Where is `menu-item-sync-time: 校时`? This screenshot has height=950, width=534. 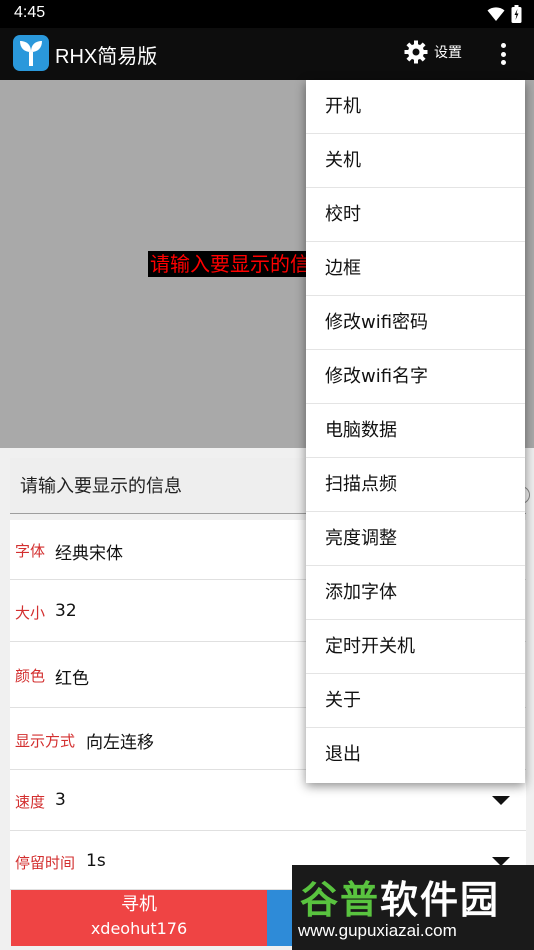 menu-item-sync-time: 校时 is located at coordinates (415, 215).